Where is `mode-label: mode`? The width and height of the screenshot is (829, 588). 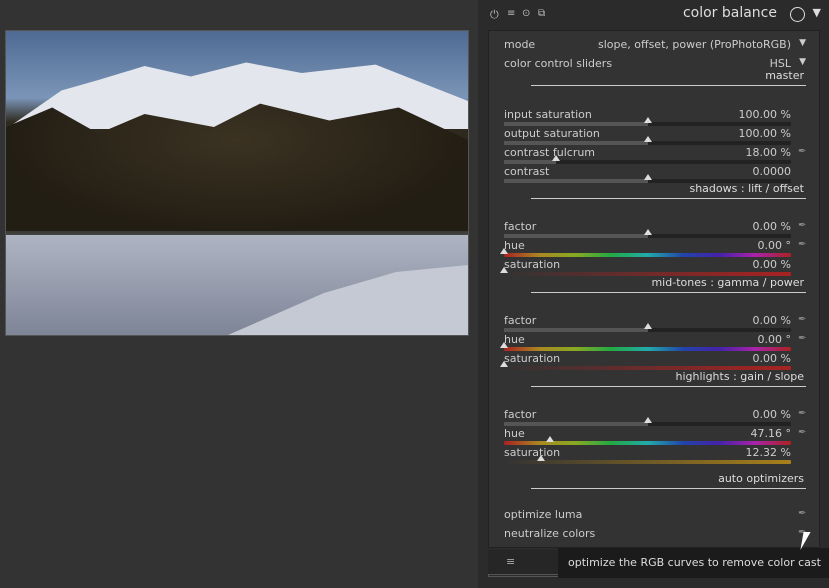
mode-label: mode is located at coordinates (520, 44).